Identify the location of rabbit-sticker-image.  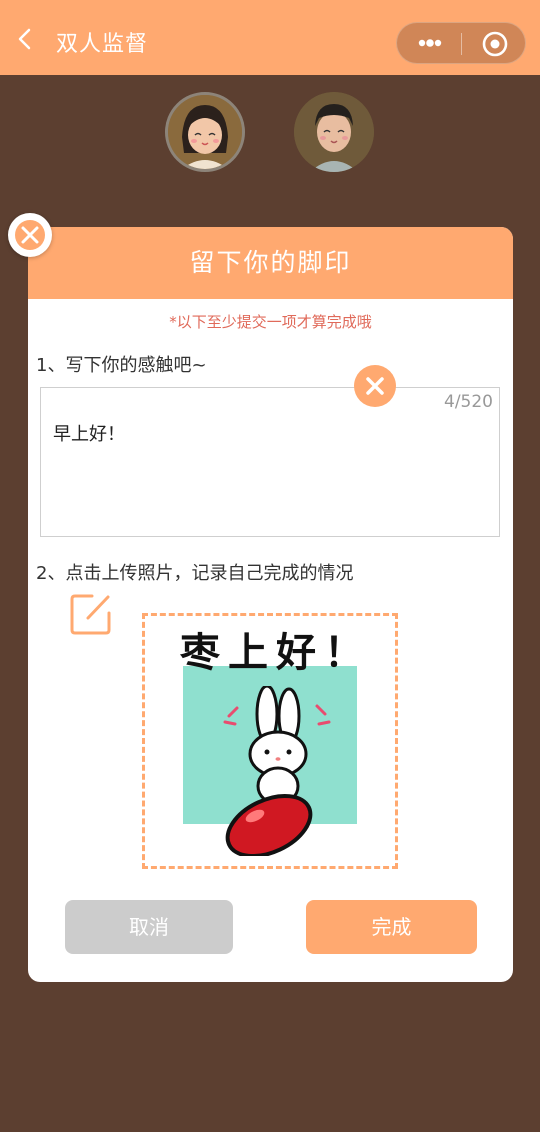
(277, 771).